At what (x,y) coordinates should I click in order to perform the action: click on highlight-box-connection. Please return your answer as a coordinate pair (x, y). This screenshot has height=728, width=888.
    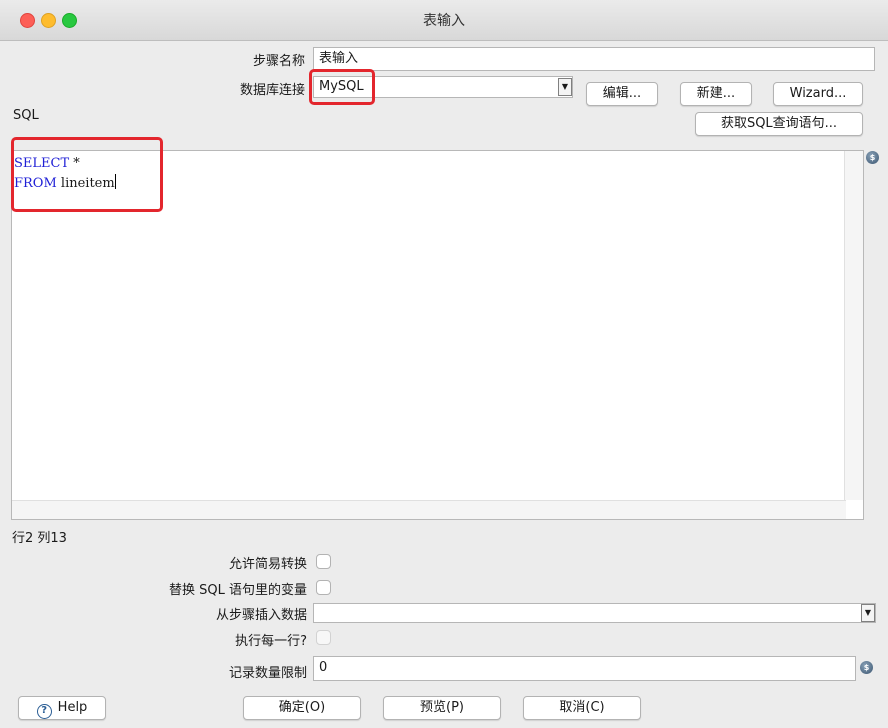
    Looking at the image, I should click on (342, 87).